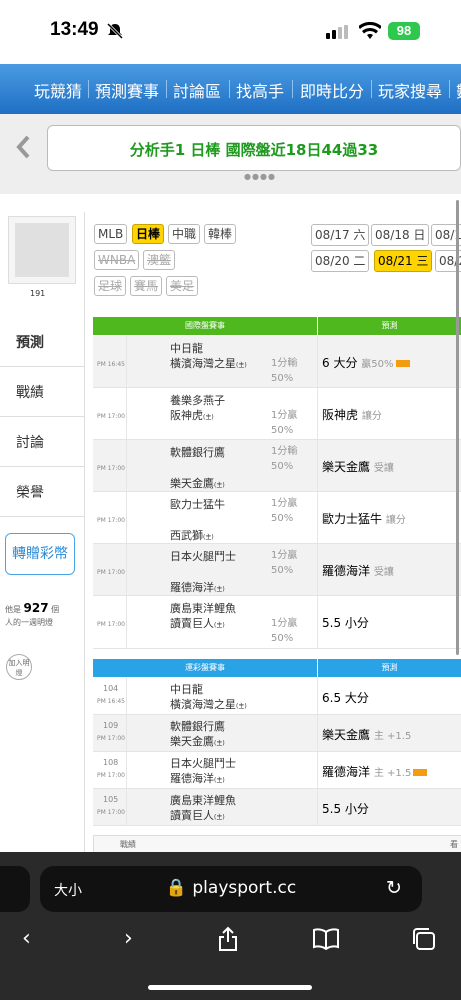 The image size is (461, 1000). Describe the element at coordinates (30, 343) in the screenshot. I see `side-menu-label: 預測` at that location.